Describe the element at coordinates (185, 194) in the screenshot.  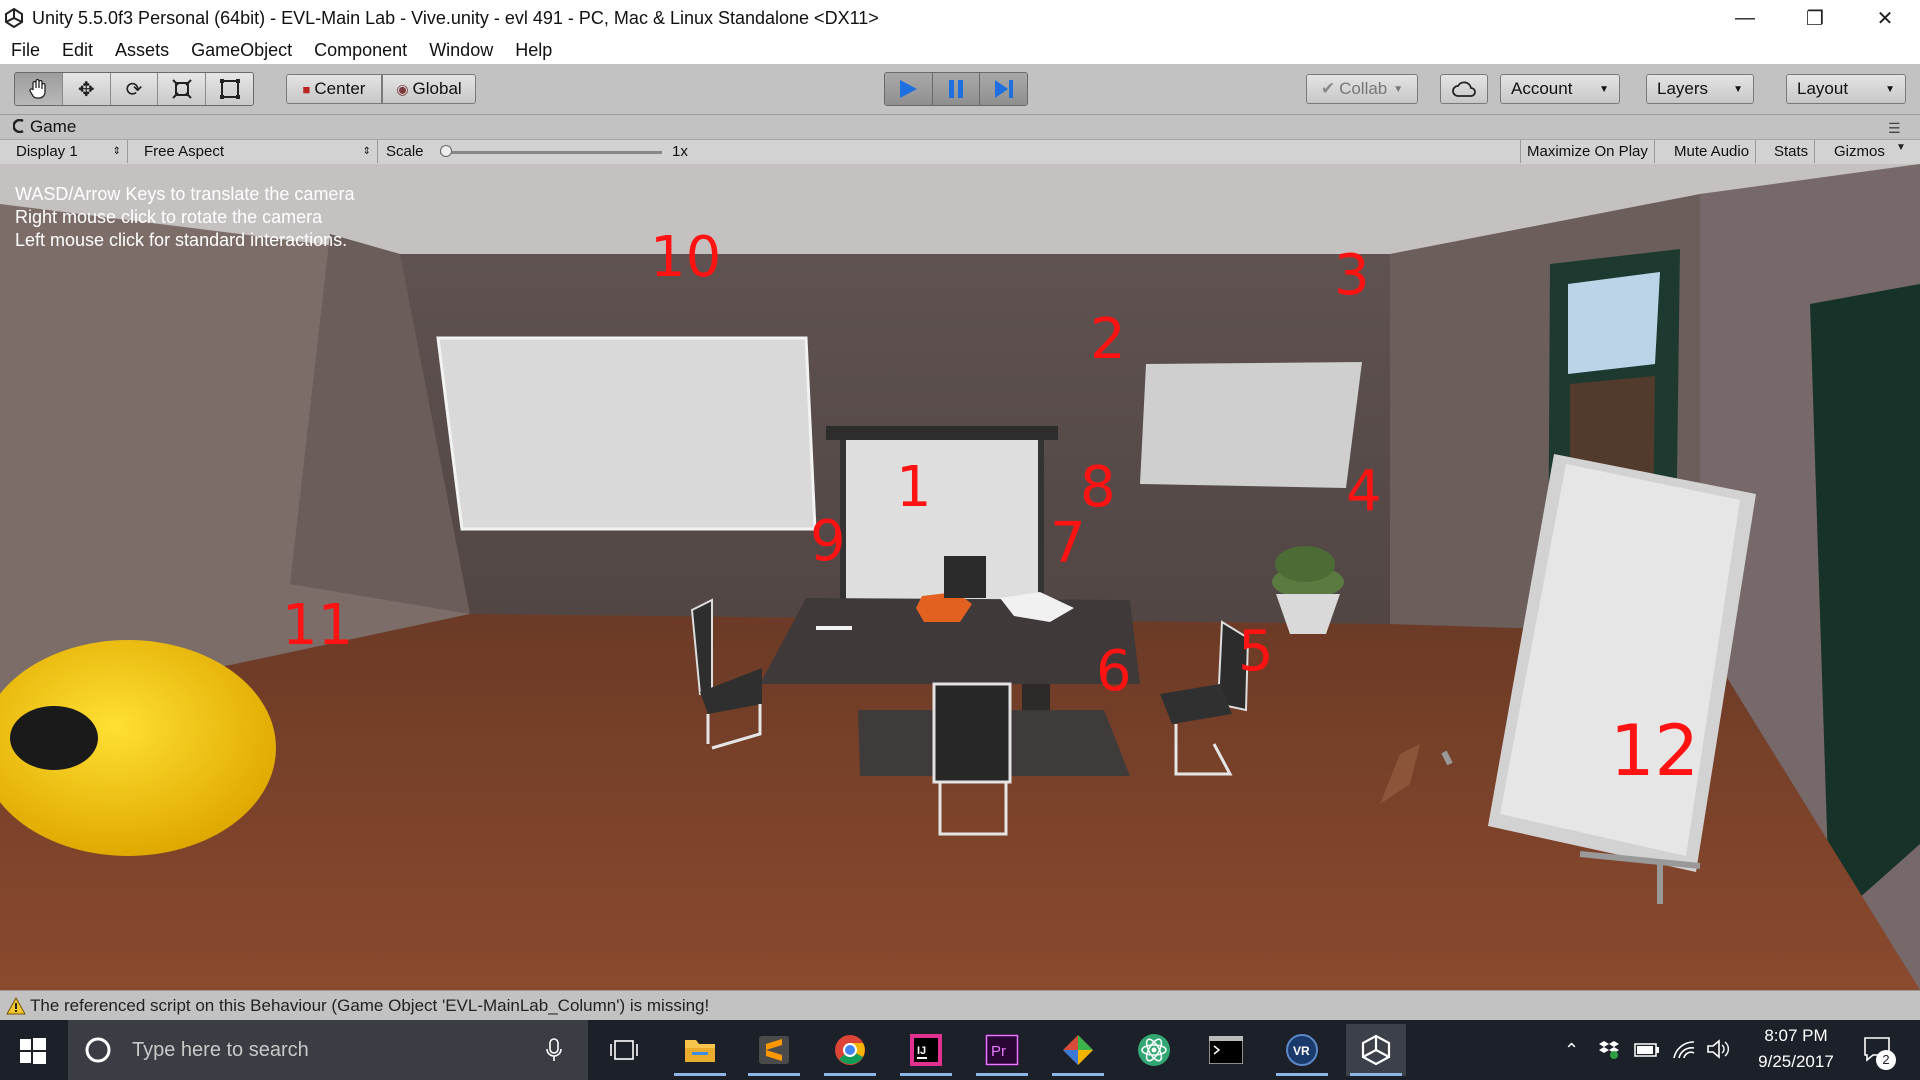
I see `hint-translate: WASD/Arrow Keys to translate the camera` at that location.